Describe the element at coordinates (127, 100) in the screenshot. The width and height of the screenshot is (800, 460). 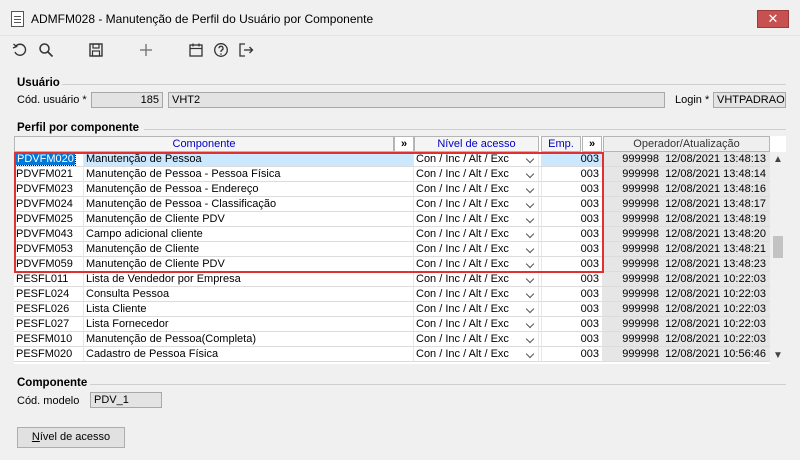
I see `user-code-field: 185` at that location.